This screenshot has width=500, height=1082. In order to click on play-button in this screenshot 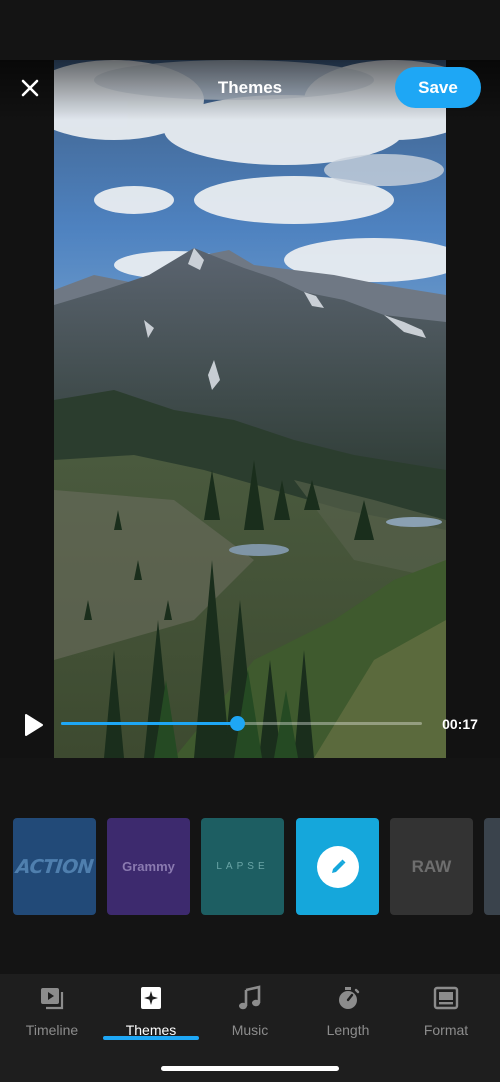, I will do `click(33, 725)`.